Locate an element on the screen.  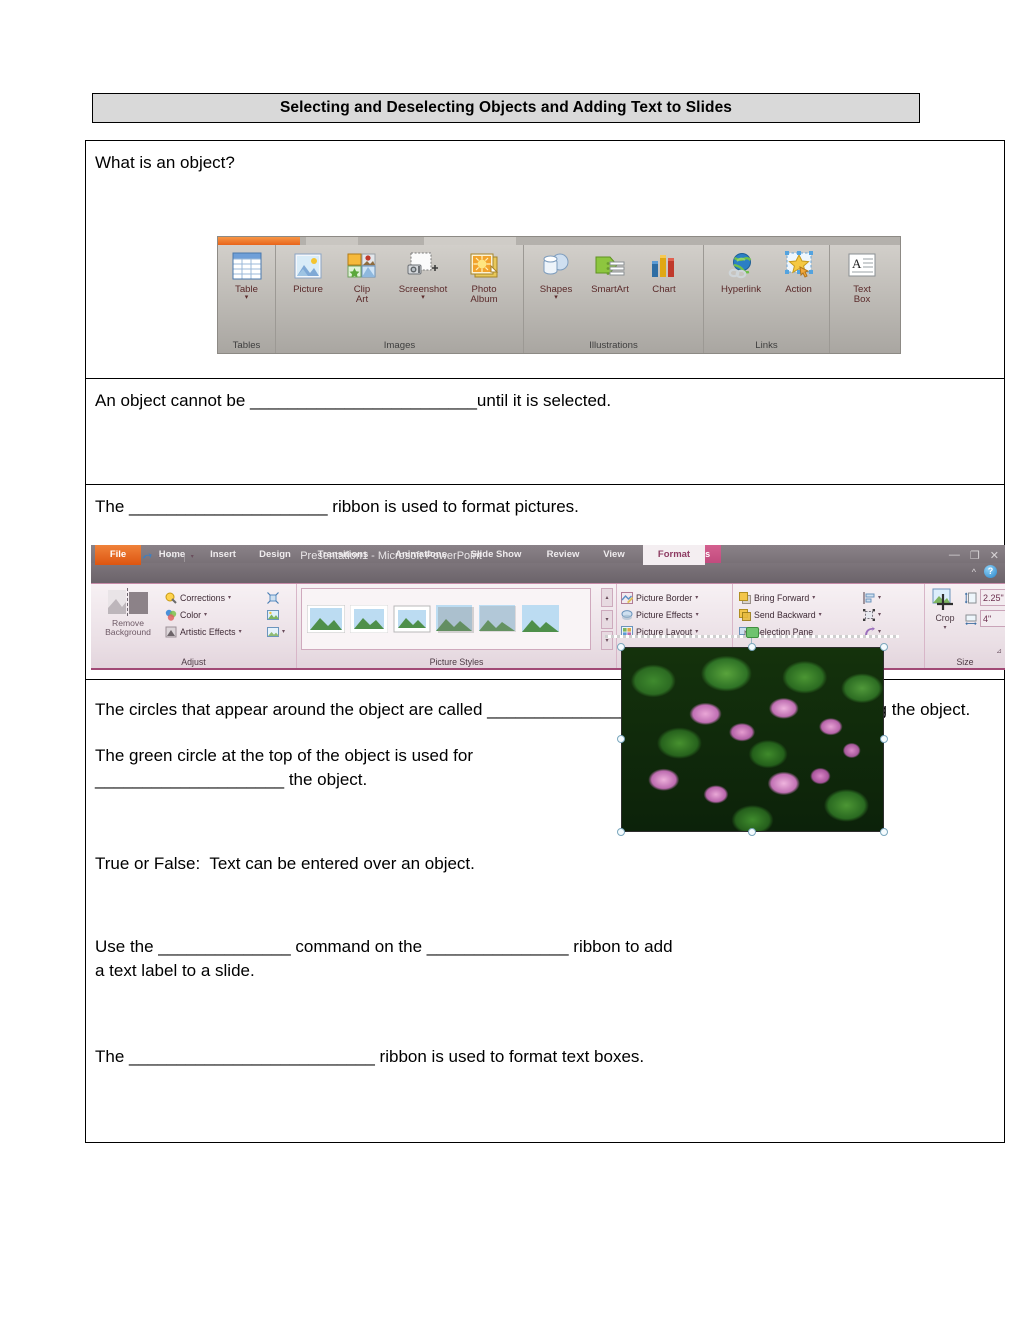
corrections-button: Corrections ▾ is located at coordinates (203, 597).